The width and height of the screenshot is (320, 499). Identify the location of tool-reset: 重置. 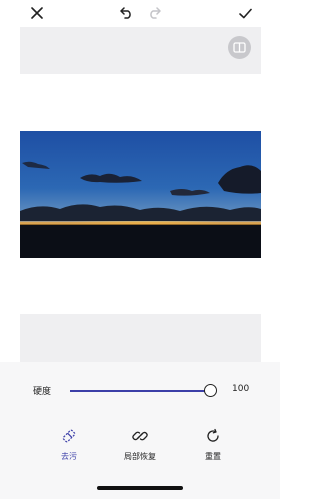
(213, 448).